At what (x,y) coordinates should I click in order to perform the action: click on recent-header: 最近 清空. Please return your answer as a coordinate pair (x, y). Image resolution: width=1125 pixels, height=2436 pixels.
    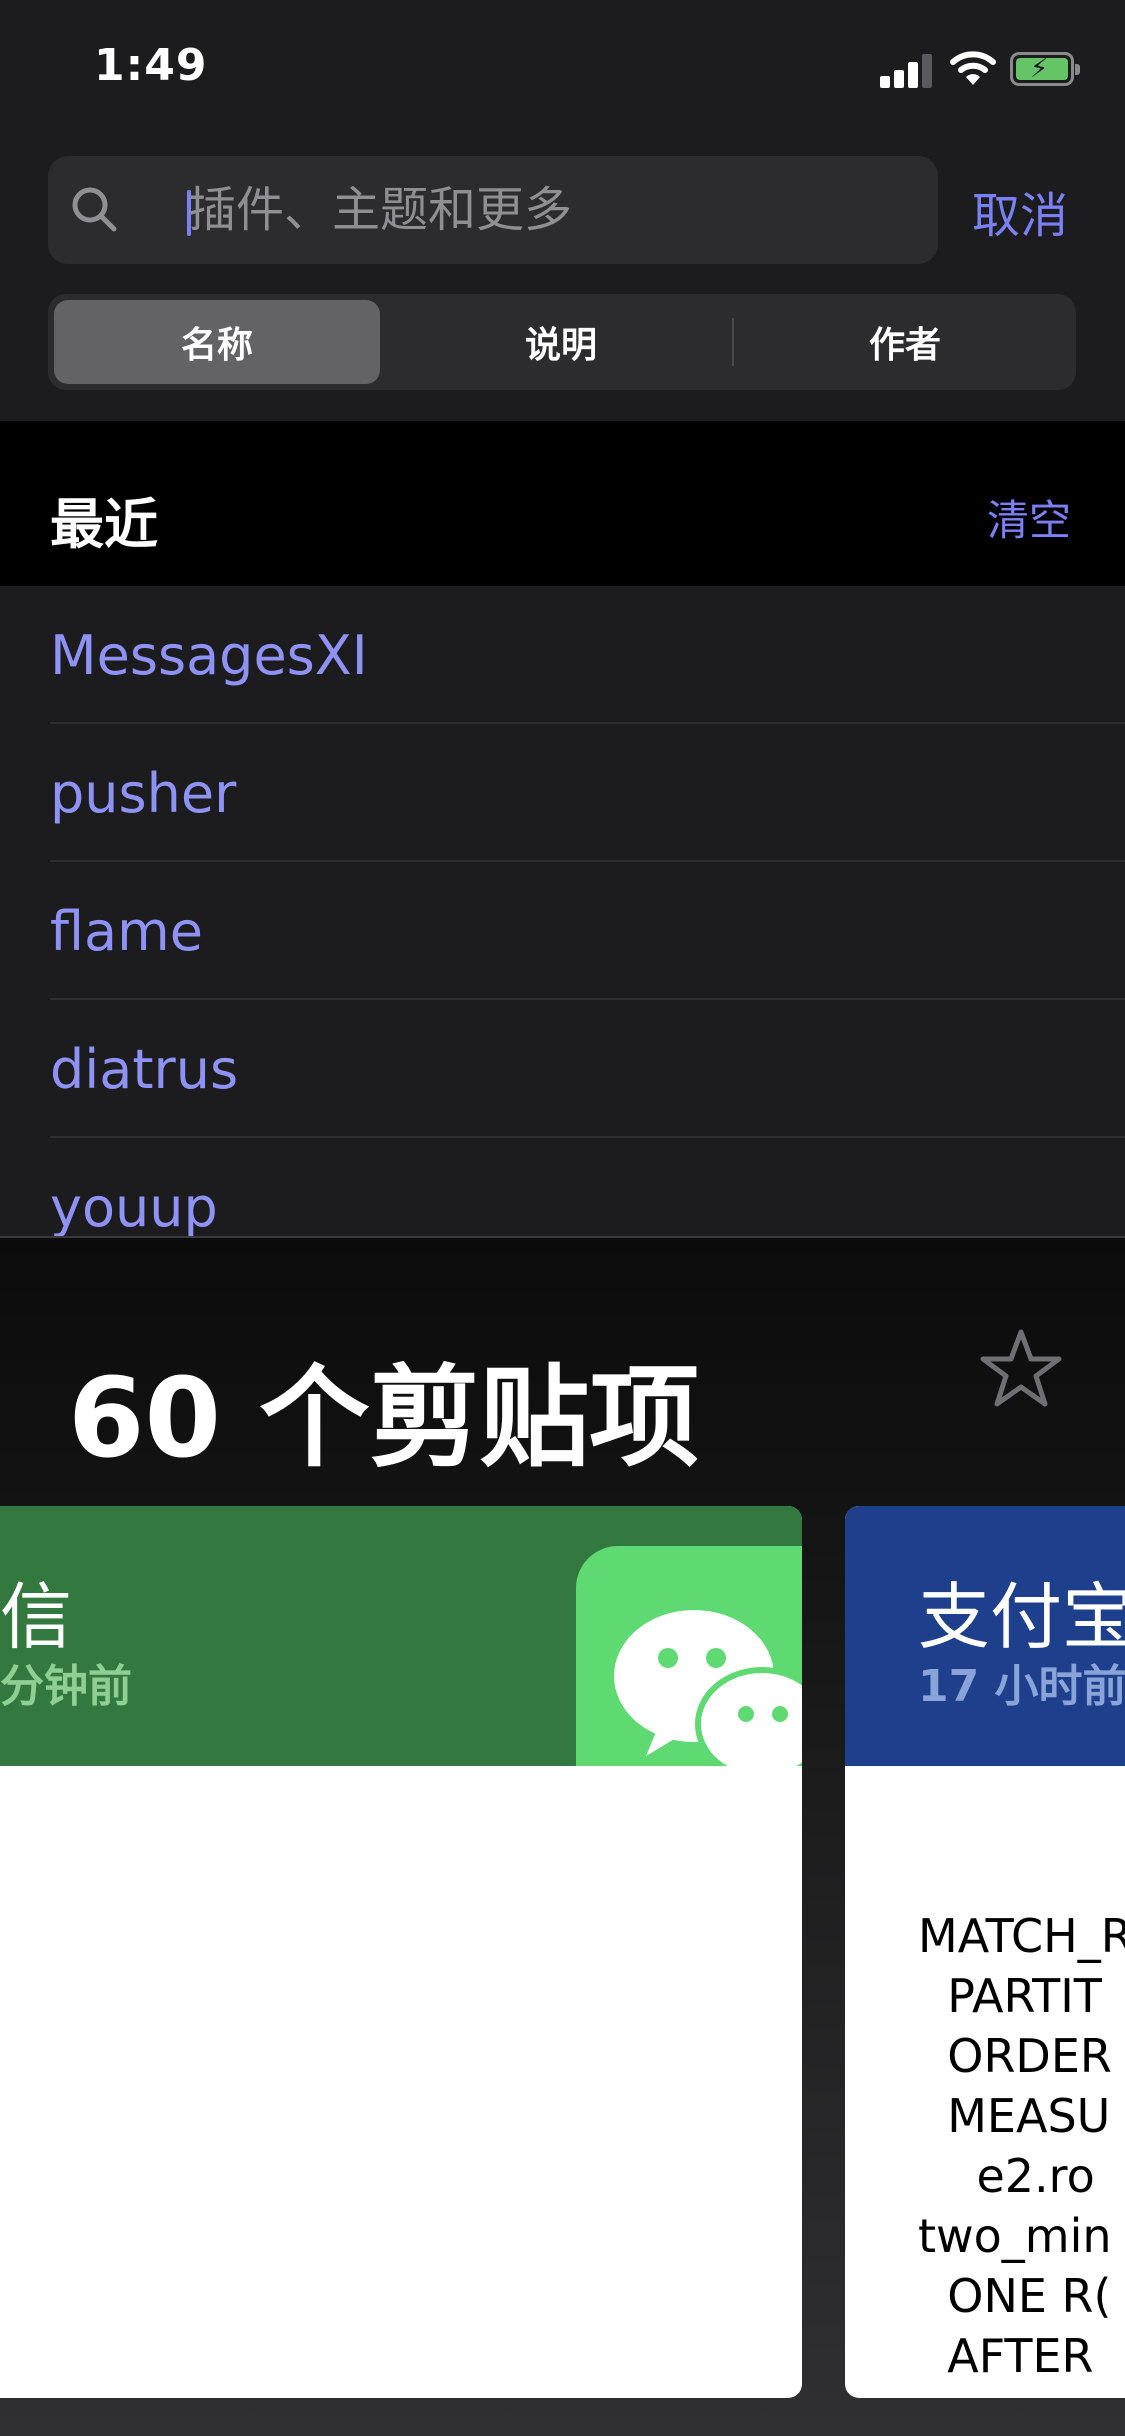
    Looking at the image, I should click on (562, 503).